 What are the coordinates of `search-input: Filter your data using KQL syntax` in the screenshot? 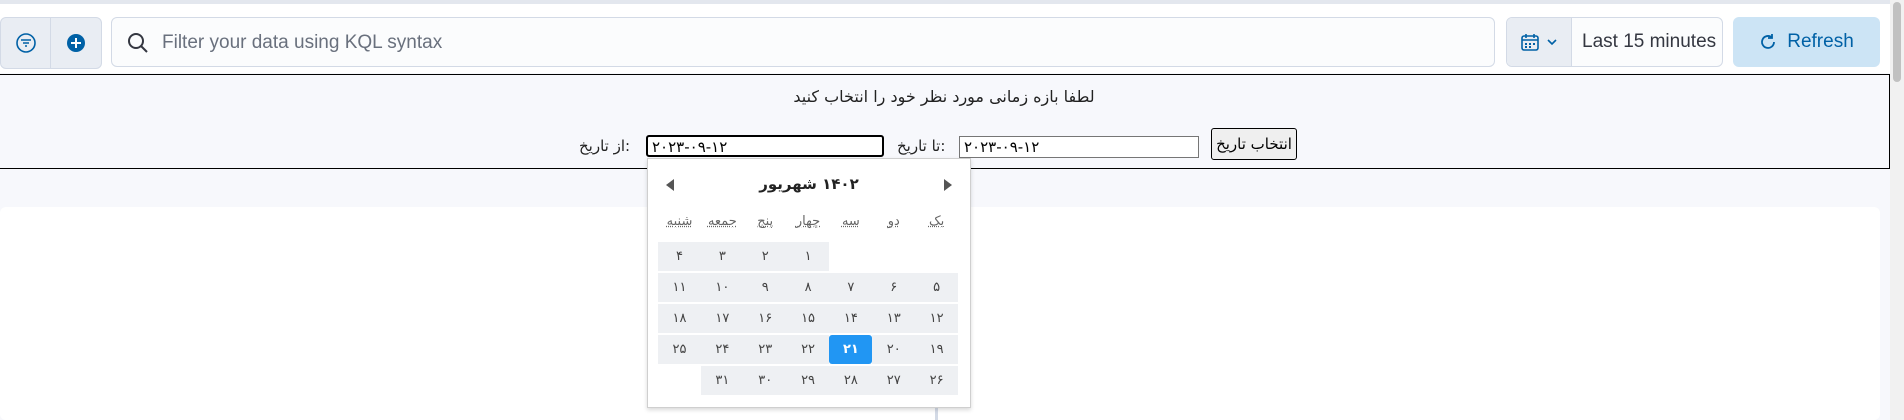 It's located at (803, 42).